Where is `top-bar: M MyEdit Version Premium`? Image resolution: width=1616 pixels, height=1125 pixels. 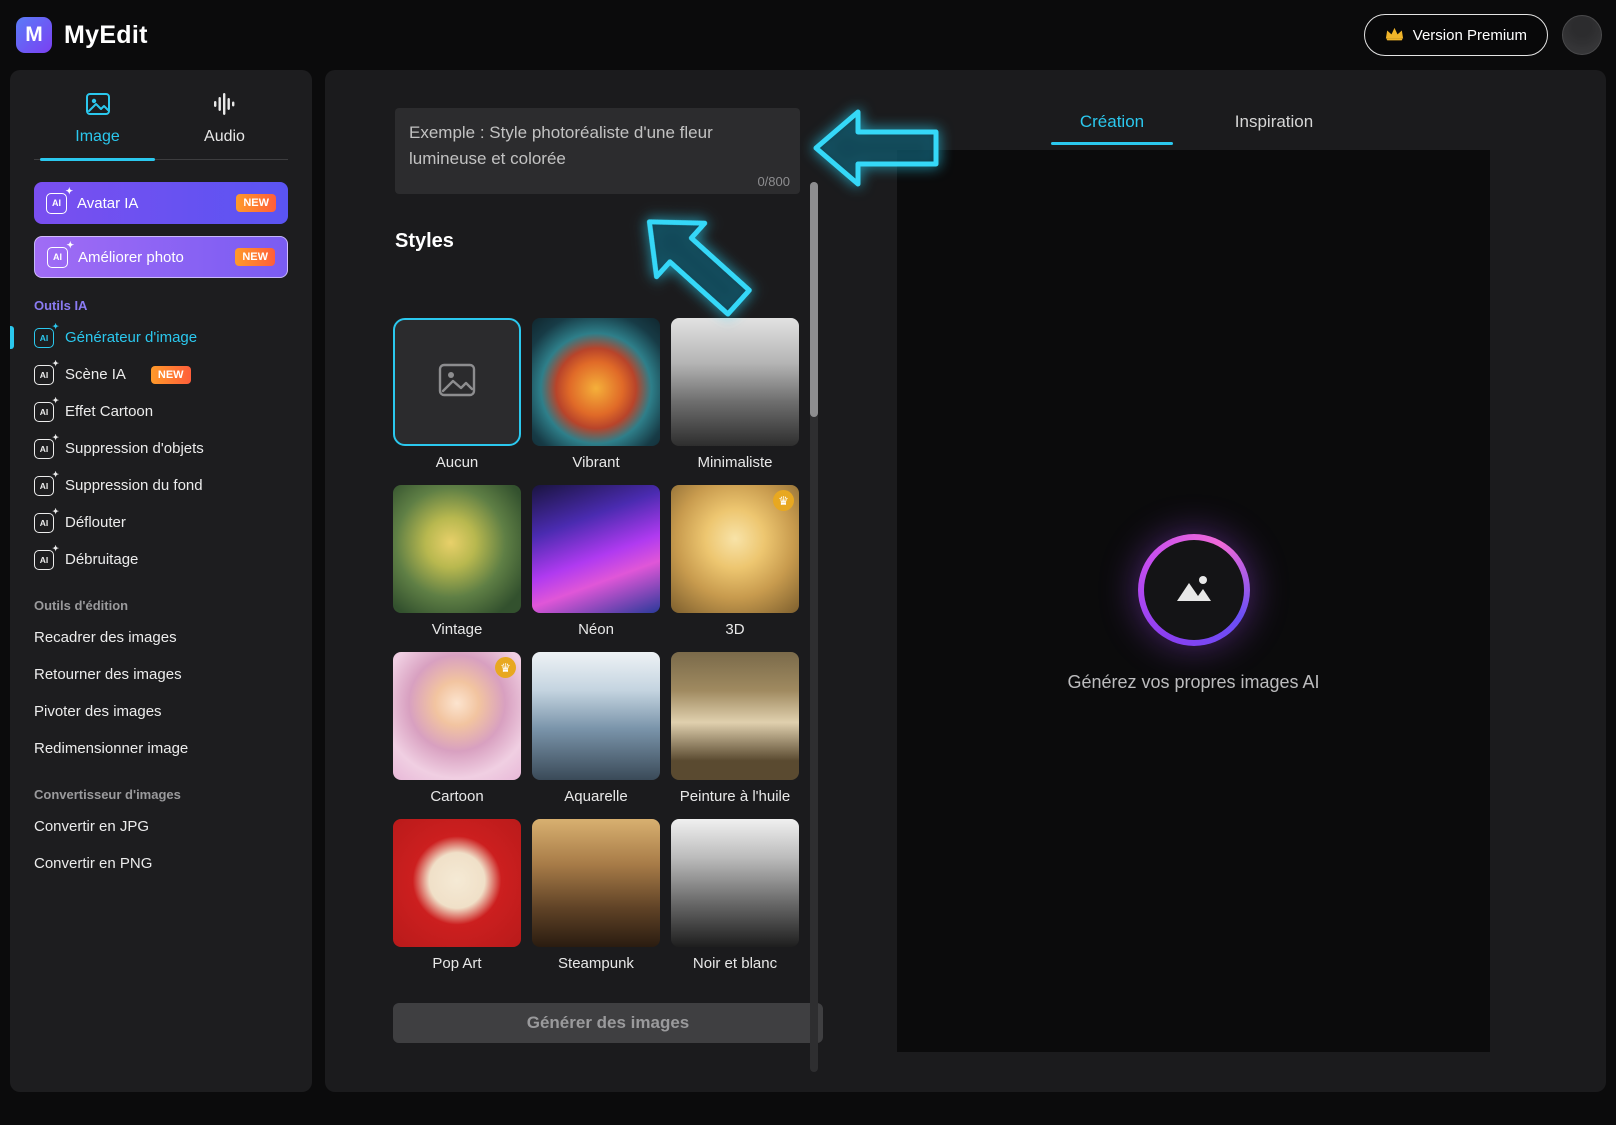
top-bar: M MyEdit Version Premium is located at coordinates (808, 35).